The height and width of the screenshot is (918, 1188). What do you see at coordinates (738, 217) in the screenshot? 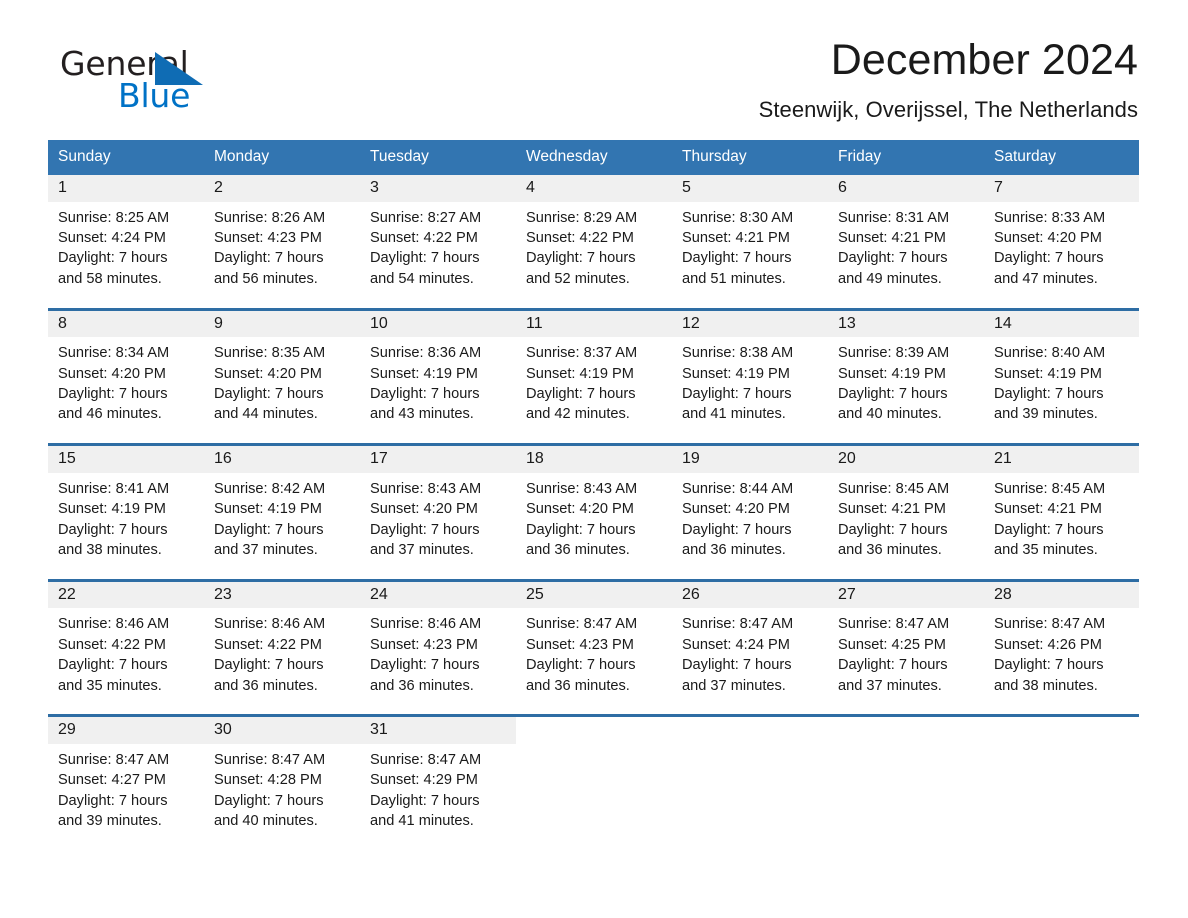
I see `day-sunrise-text: Sunrise: 8:30 AM` at bounding box center [738, 217].